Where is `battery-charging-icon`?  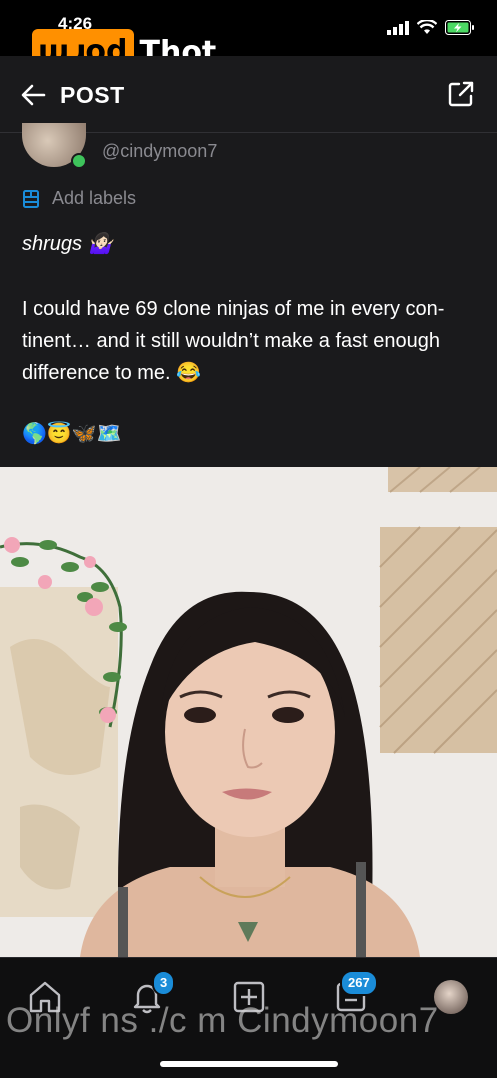 battery-charging-icon is located at coordinates (459, 27).